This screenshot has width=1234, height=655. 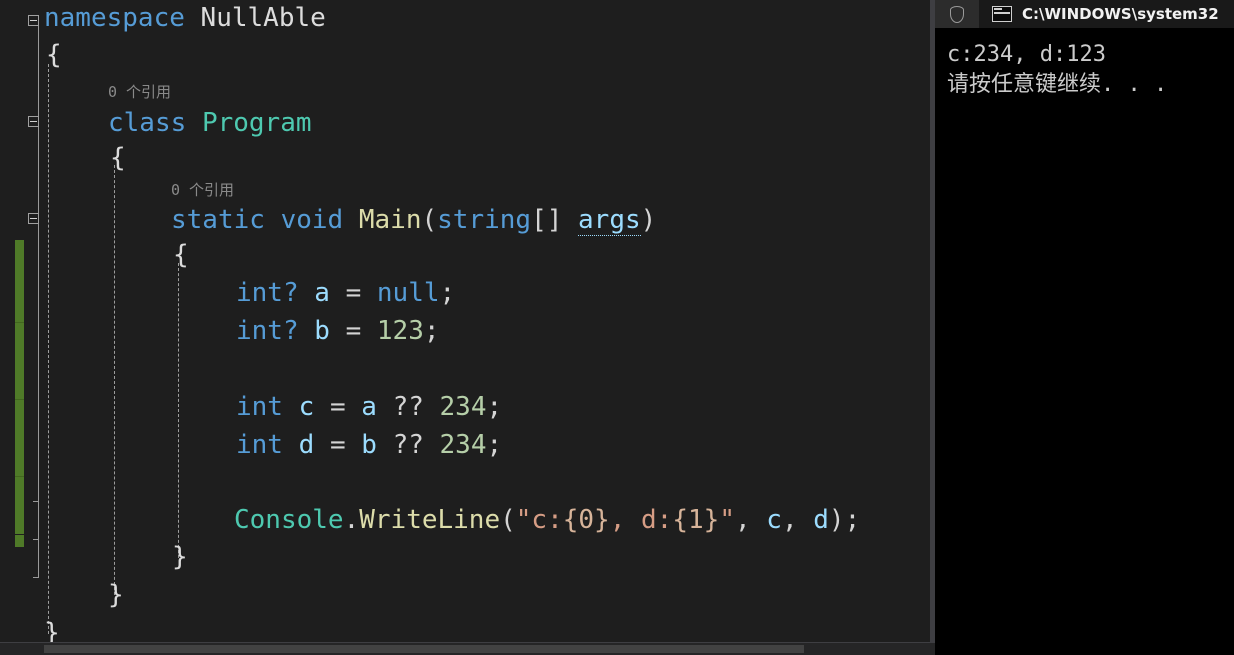 I want to click on editor-horizontal-scrollbar, so click(x=467, y=648).